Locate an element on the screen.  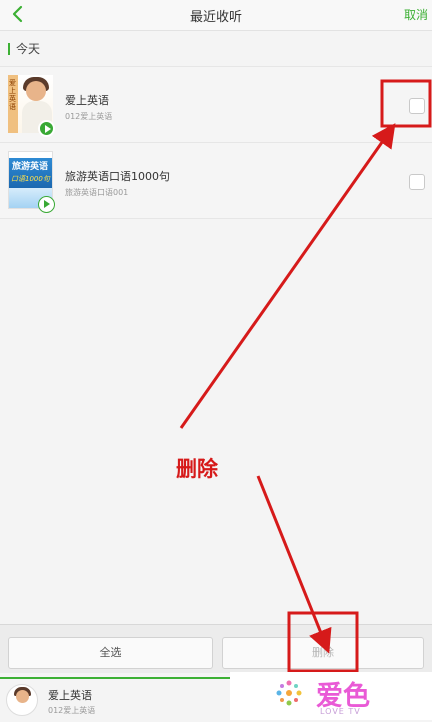
cover-title: 爱上英语 is located at coordinates (12, 95).